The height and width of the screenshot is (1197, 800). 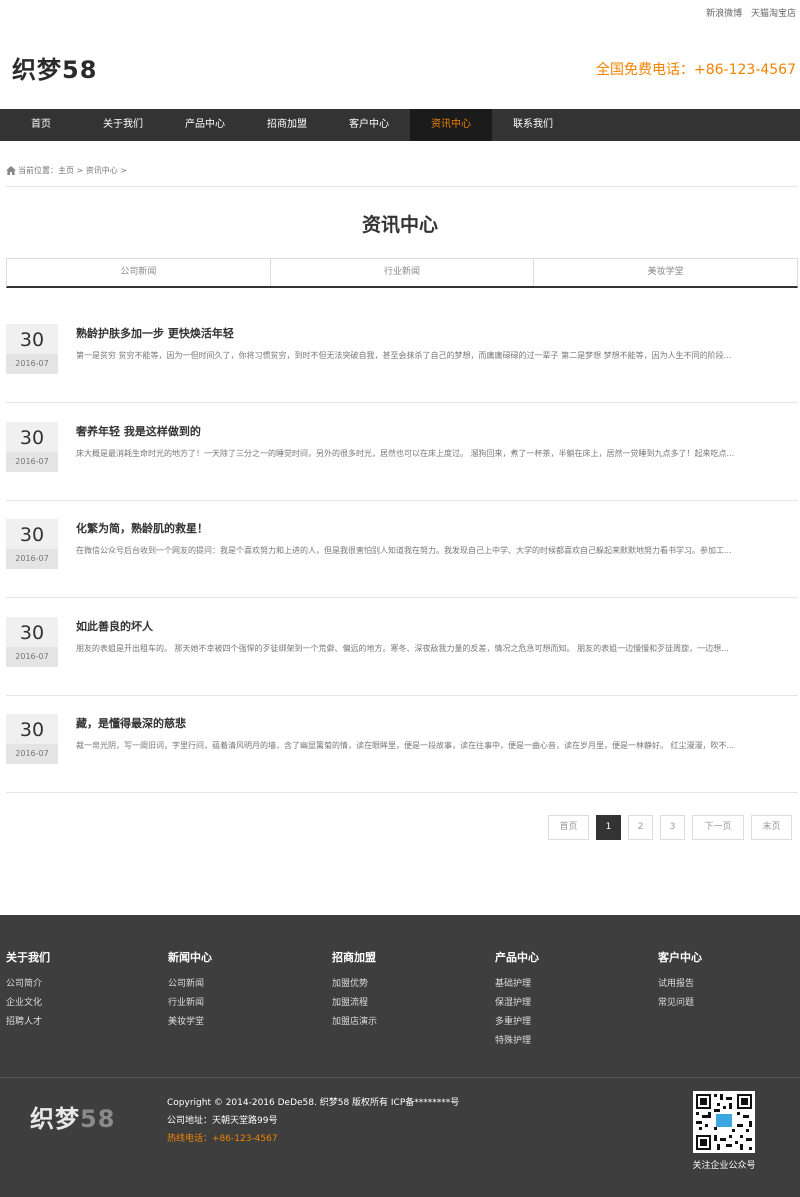 I want to click on header-hotline: 全国免费电话：+86-123-4567, so click(x=696, y=70).